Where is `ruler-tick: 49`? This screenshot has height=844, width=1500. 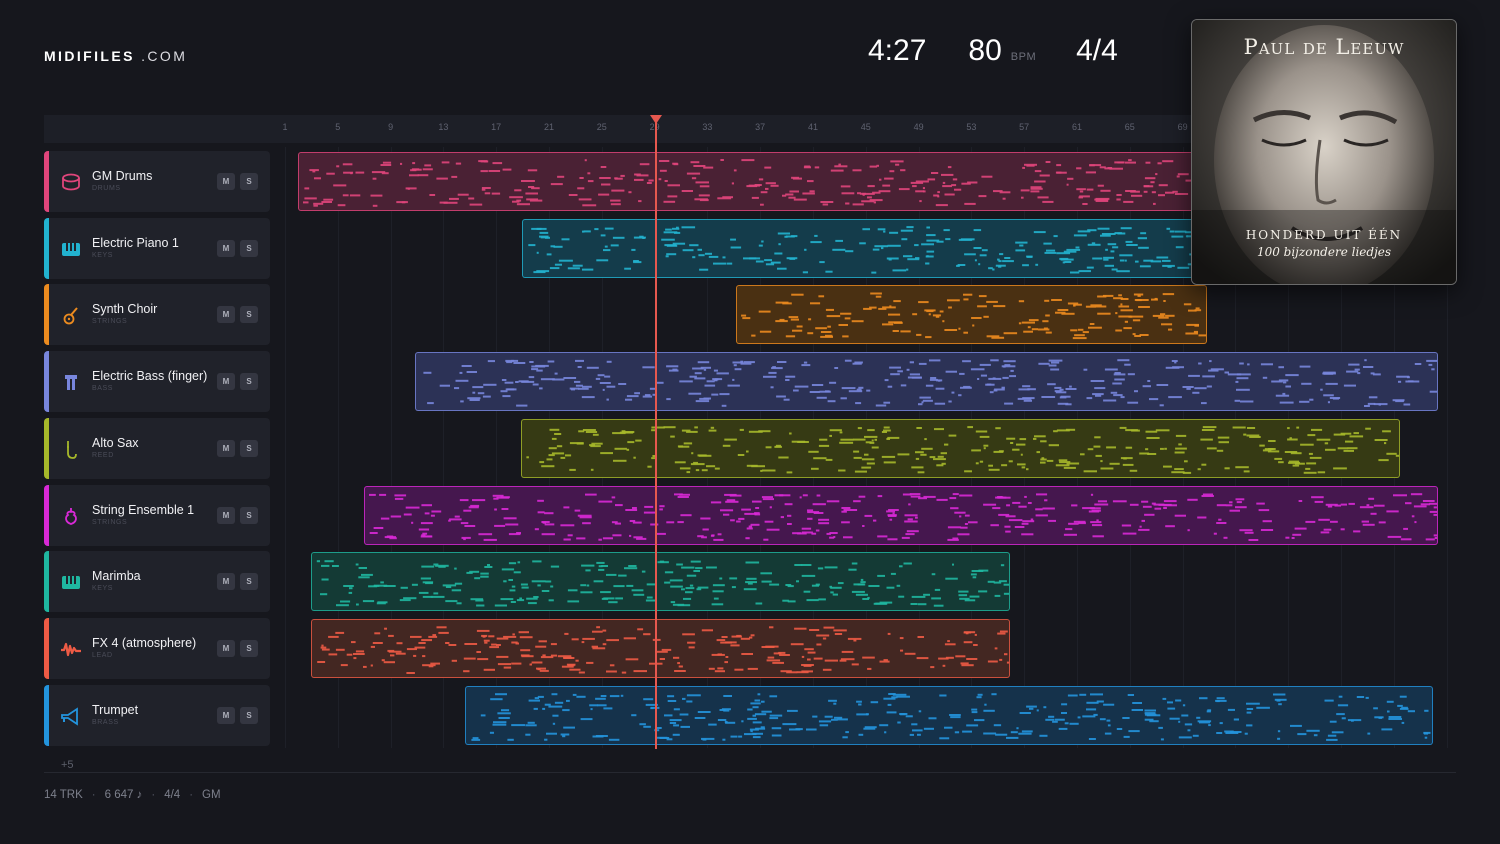
ruler-tick: 49 is located at coordinates (918, 127).